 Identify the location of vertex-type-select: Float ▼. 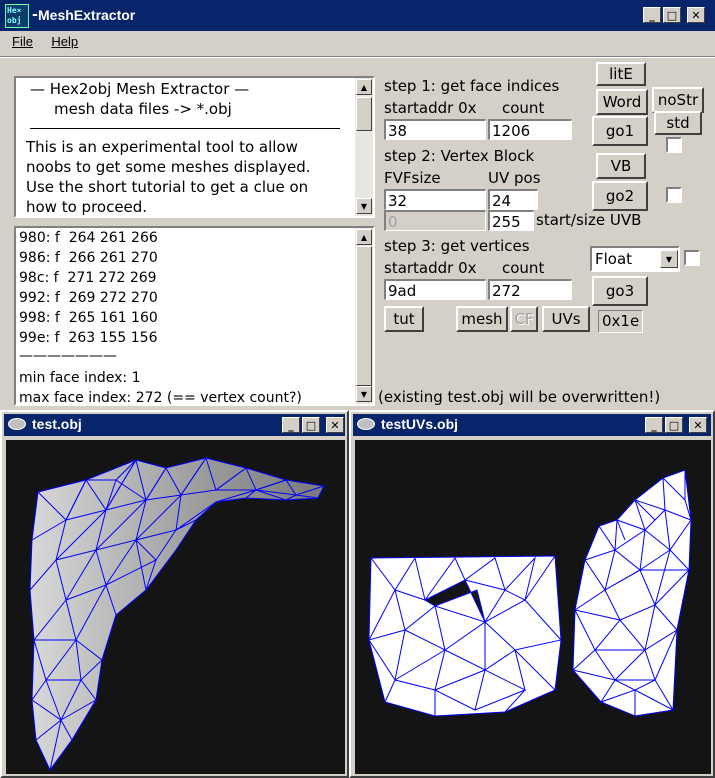
(635, 259).